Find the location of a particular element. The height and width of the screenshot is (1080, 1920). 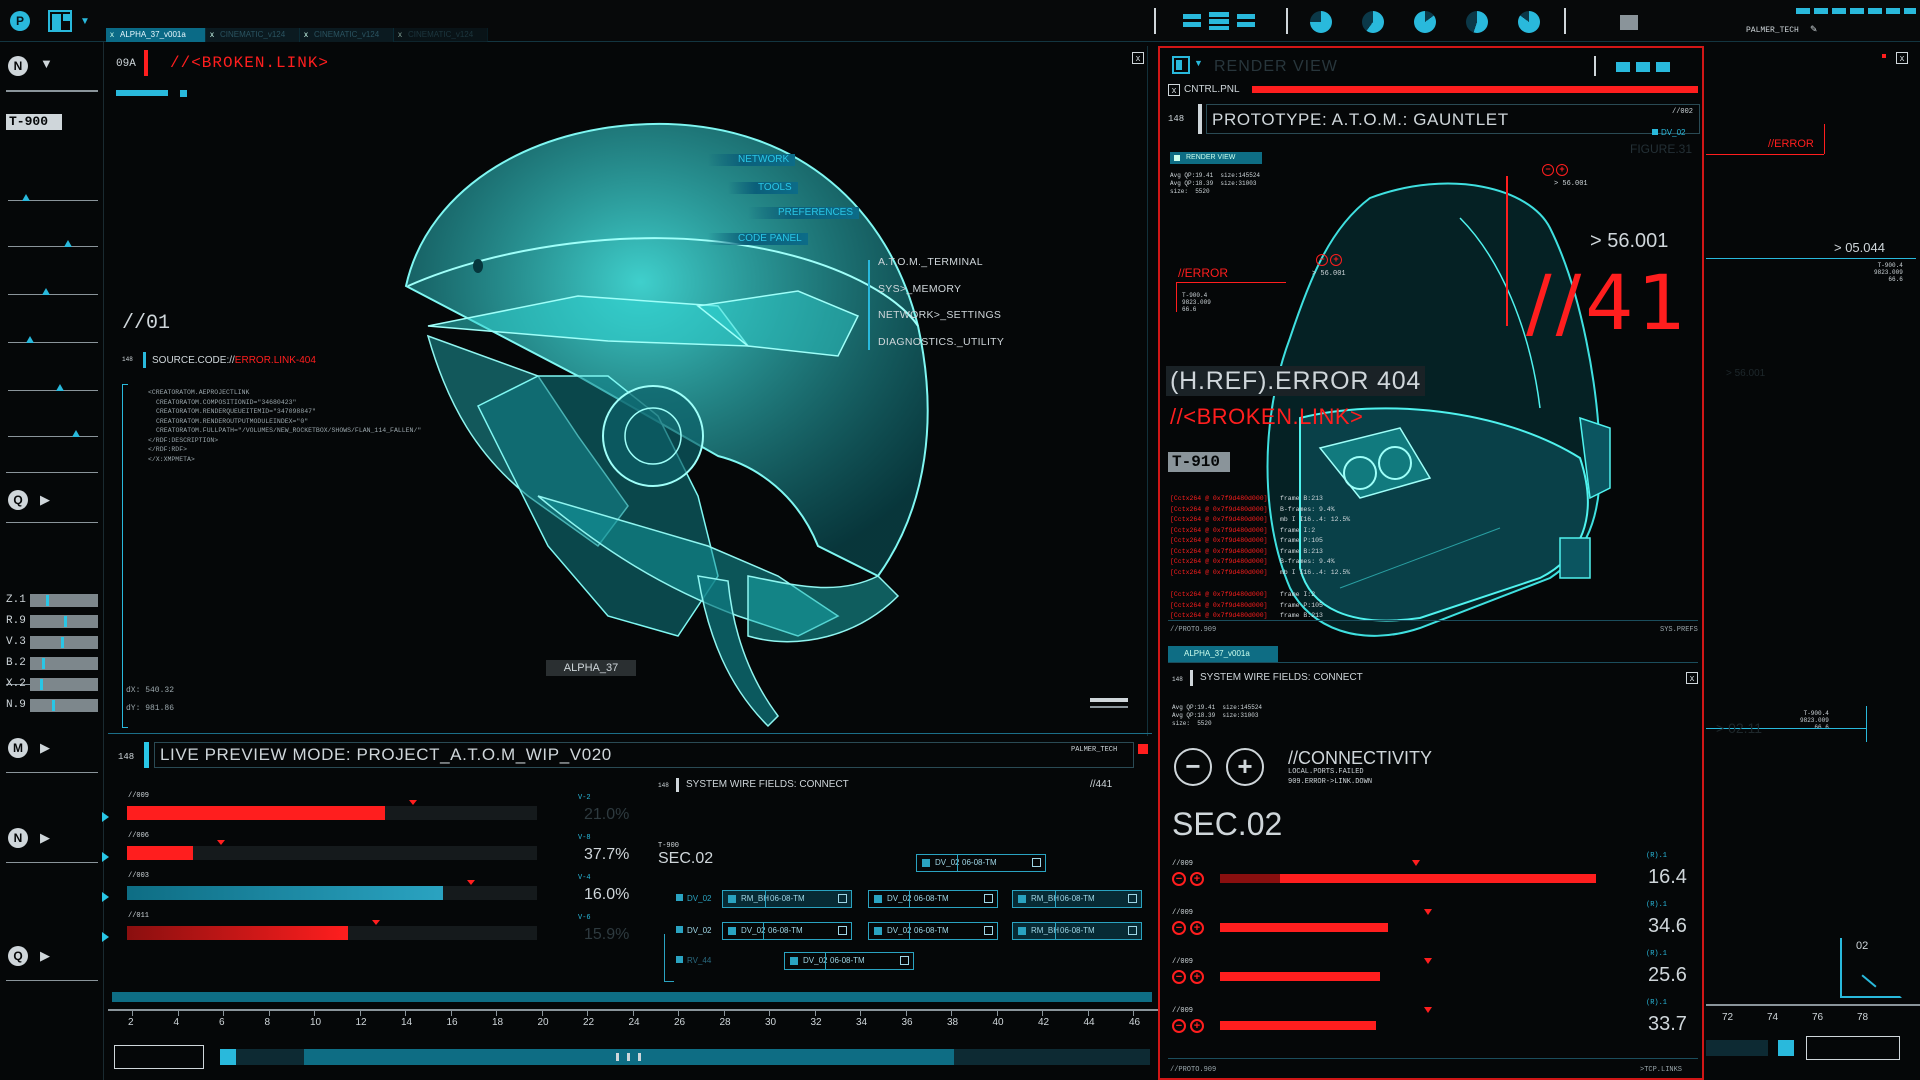

plus-button: + is located at coordinates (1245, 767).